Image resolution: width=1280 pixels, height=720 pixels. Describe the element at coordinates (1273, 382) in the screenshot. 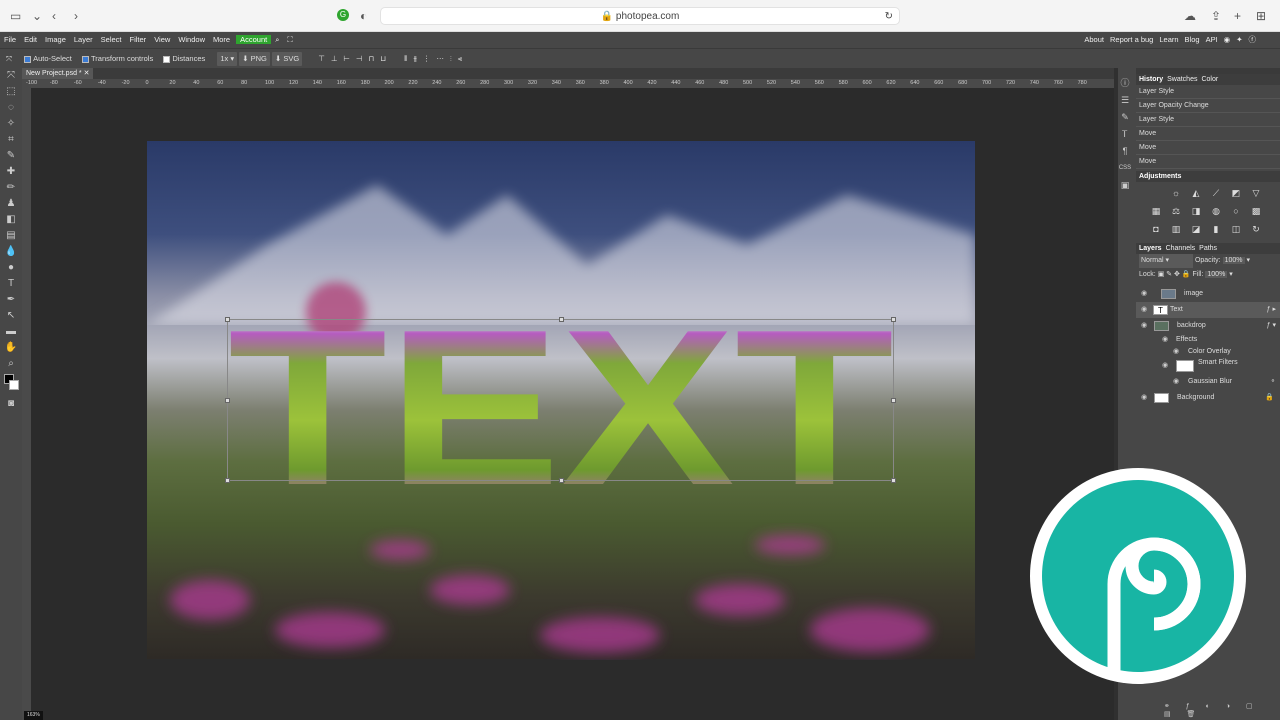

I see `filter-options-icon: ⚬` at that location.